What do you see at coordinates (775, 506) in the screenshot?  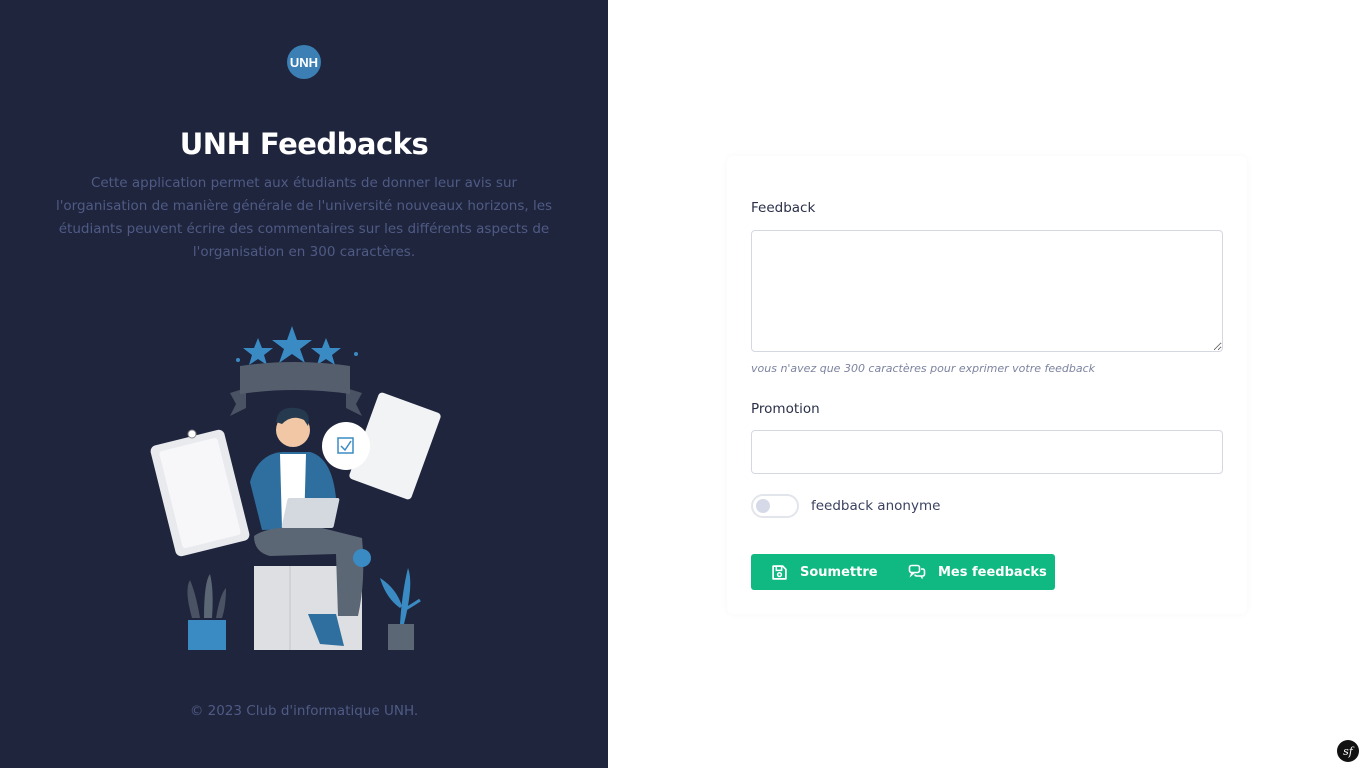 I see `anonymous-toggle` at bounding box center [775, 506].